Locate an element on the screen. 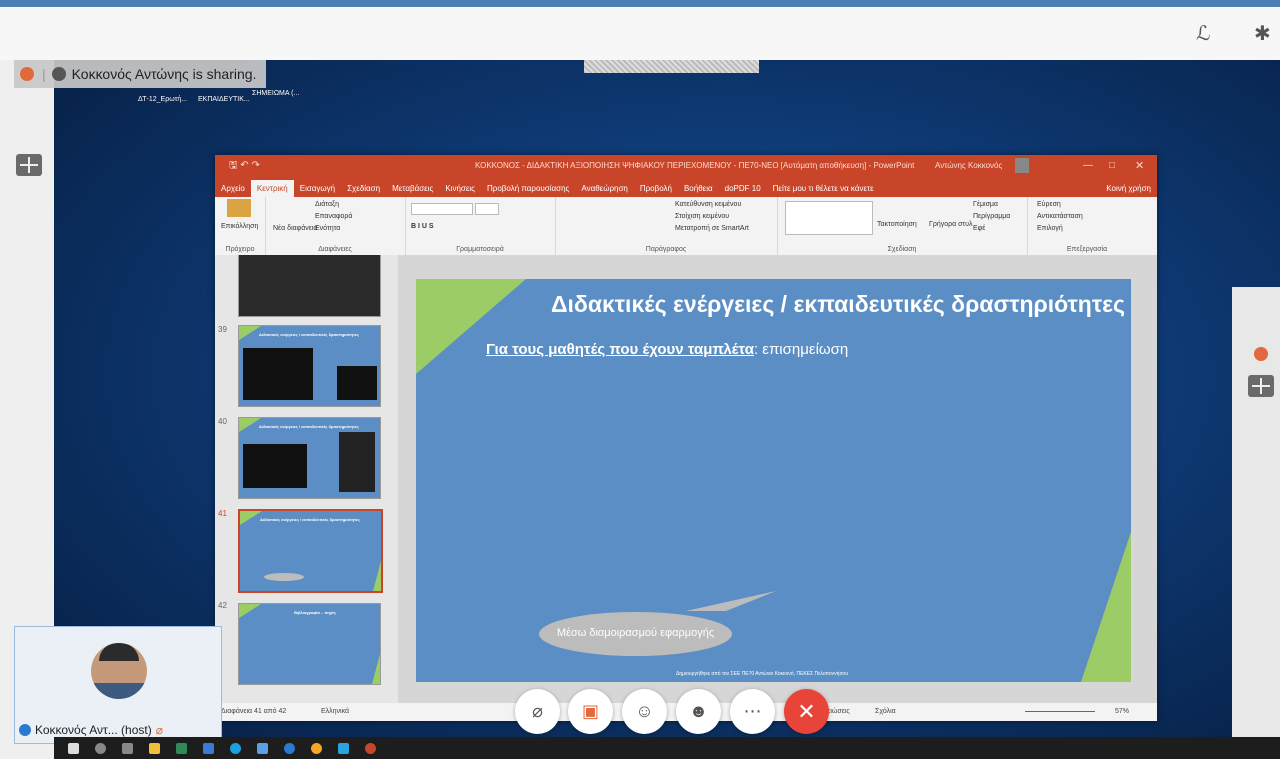  record-icon is located at coordinates (27, 74).